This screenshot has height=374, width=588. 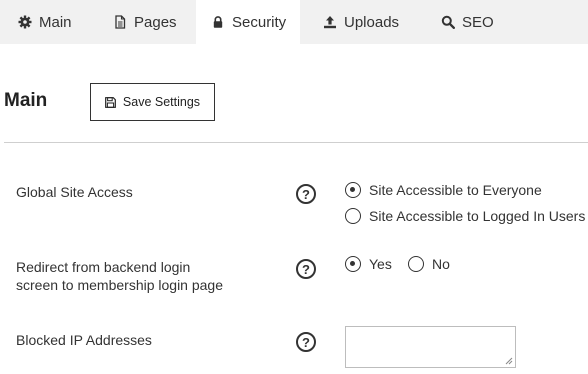 What do you see at coordinates (478, 22) in the screenshot?
I see `tab-seo-label: SEO` at bounding box center [478, 22].